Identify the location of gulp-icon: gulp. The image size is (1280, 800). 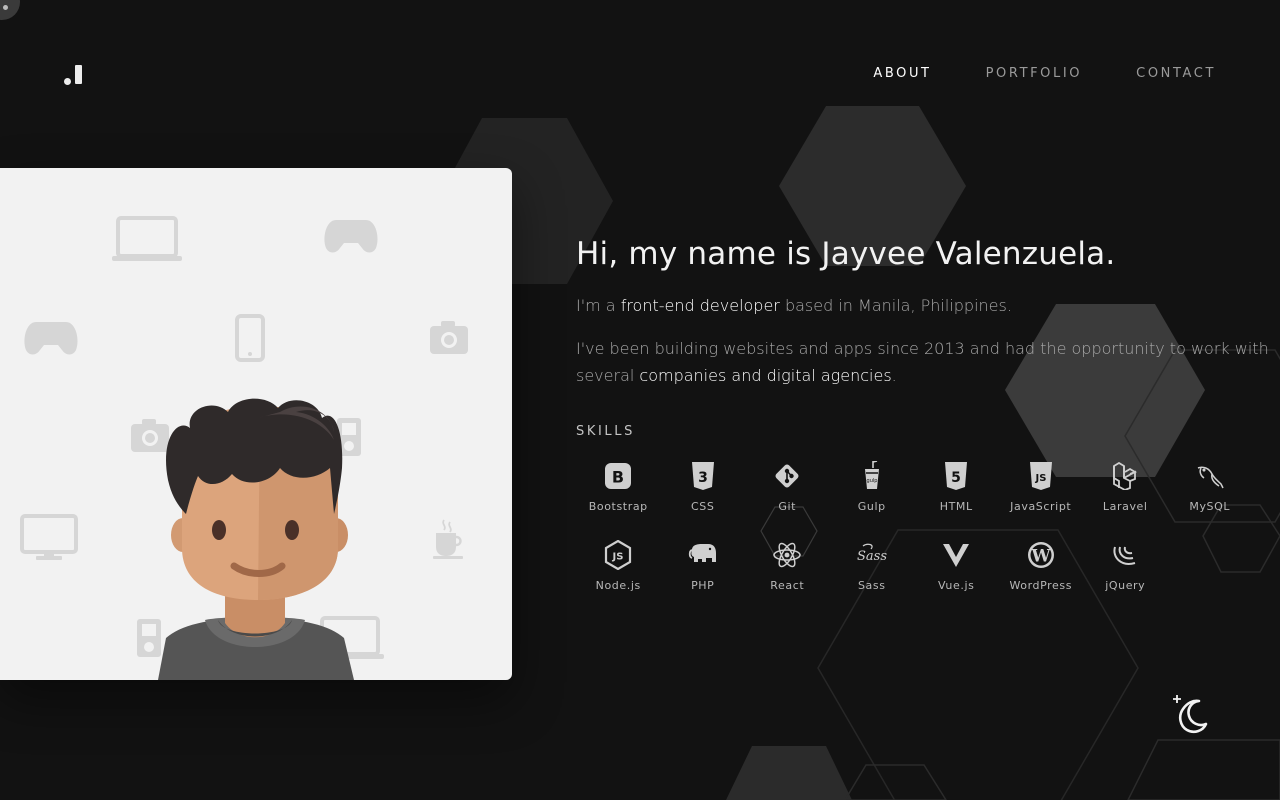
(872, 476).